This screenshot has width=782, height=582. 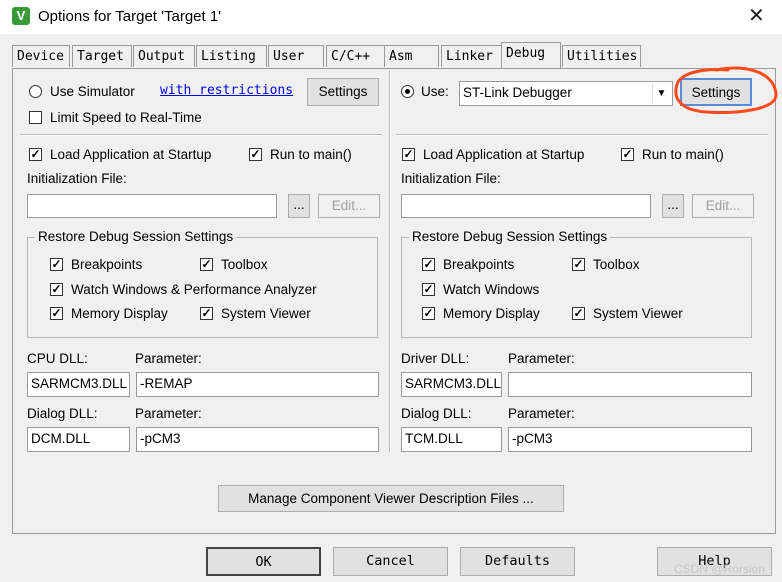 What do you see at coordinates (194, 289) in the screenshot?
I see `left-watch-label: Watch Windows & Performance Analyzer` at bounding box center [194, 289].